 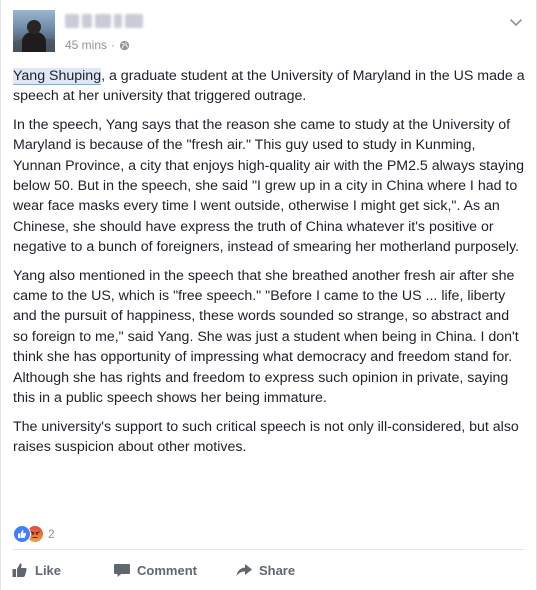 What do you see at coordinates (268, 549) in the screenshot?
I see `action-divider` at bounding box center [268, 549].